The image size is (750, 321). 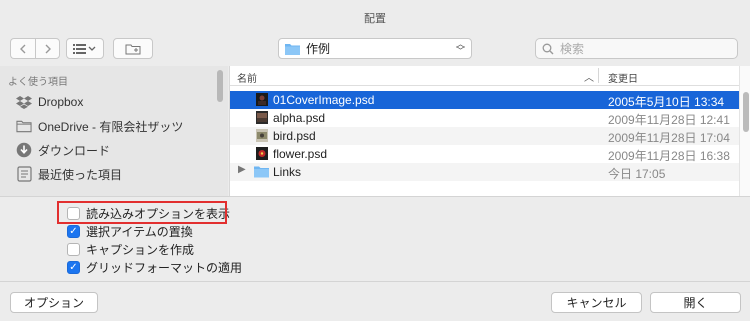 What do you see at coordinates (746, 112) in the screenshot?
I see `scrollbar-knob` at bounding box center [746, 112].